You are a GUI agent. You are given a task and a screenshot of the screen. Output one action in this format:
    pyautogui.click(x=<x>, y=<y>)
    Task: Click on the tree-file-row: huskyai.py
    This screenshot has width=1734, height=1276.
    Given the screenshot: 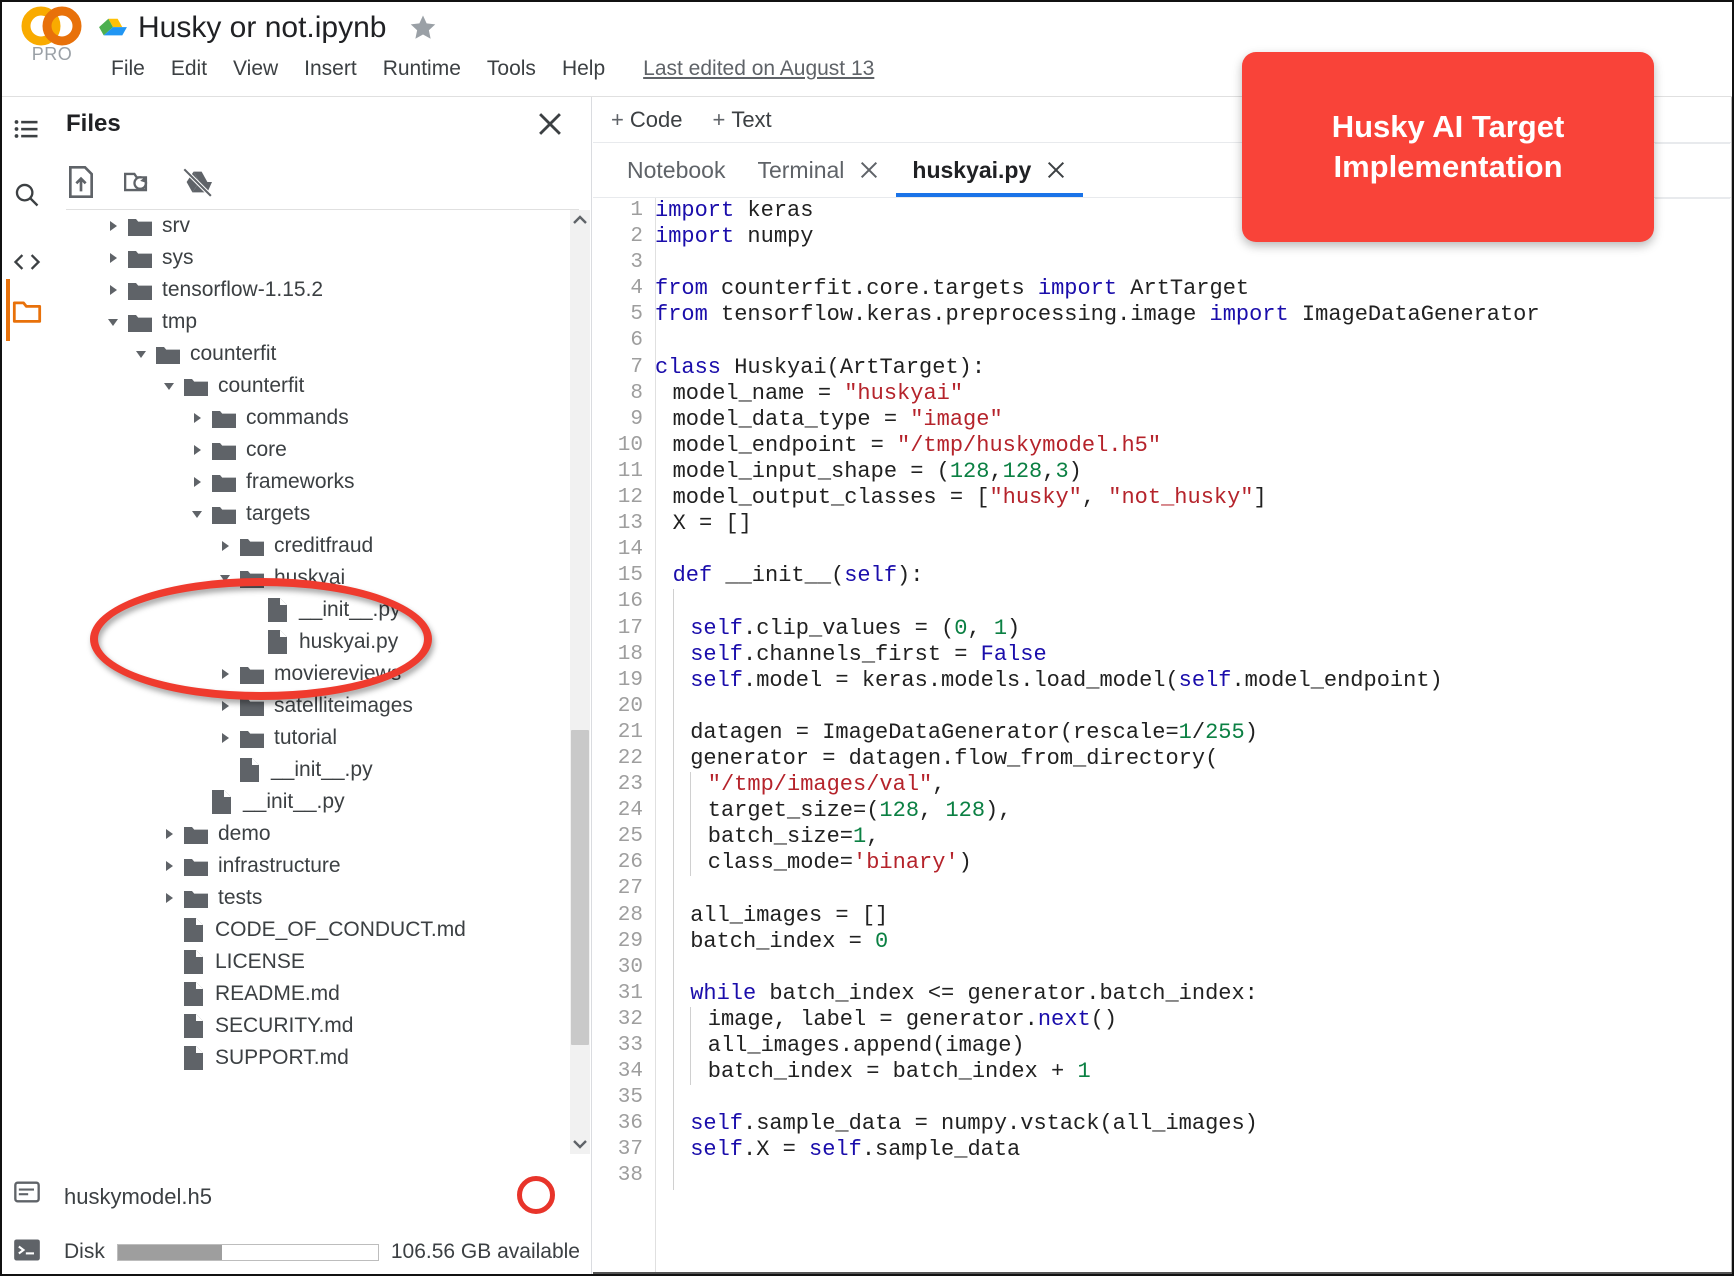 What is the action you would take?
    pyautogui.click(x=321, y=642)
    